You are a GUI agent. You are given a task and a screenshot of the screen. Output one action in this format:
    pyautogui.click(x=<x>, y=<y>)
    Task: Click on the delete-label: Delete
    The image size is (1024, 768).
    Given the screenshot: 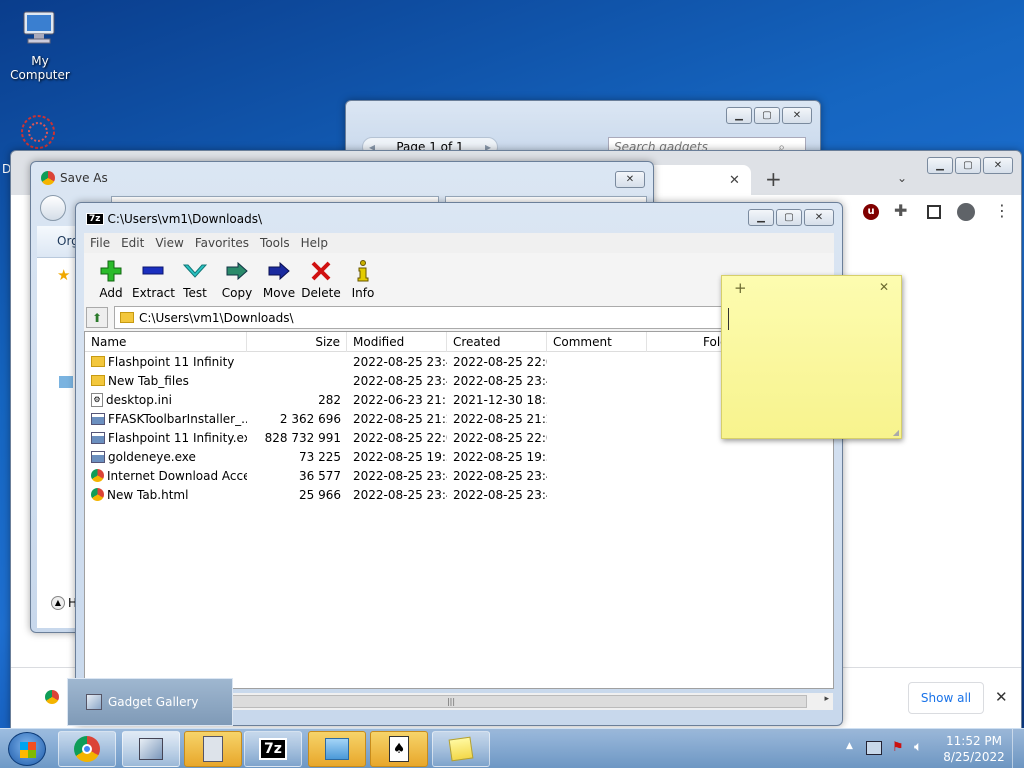 What is the action you would take?
    pyautogui.click(x=321, y=293)
    